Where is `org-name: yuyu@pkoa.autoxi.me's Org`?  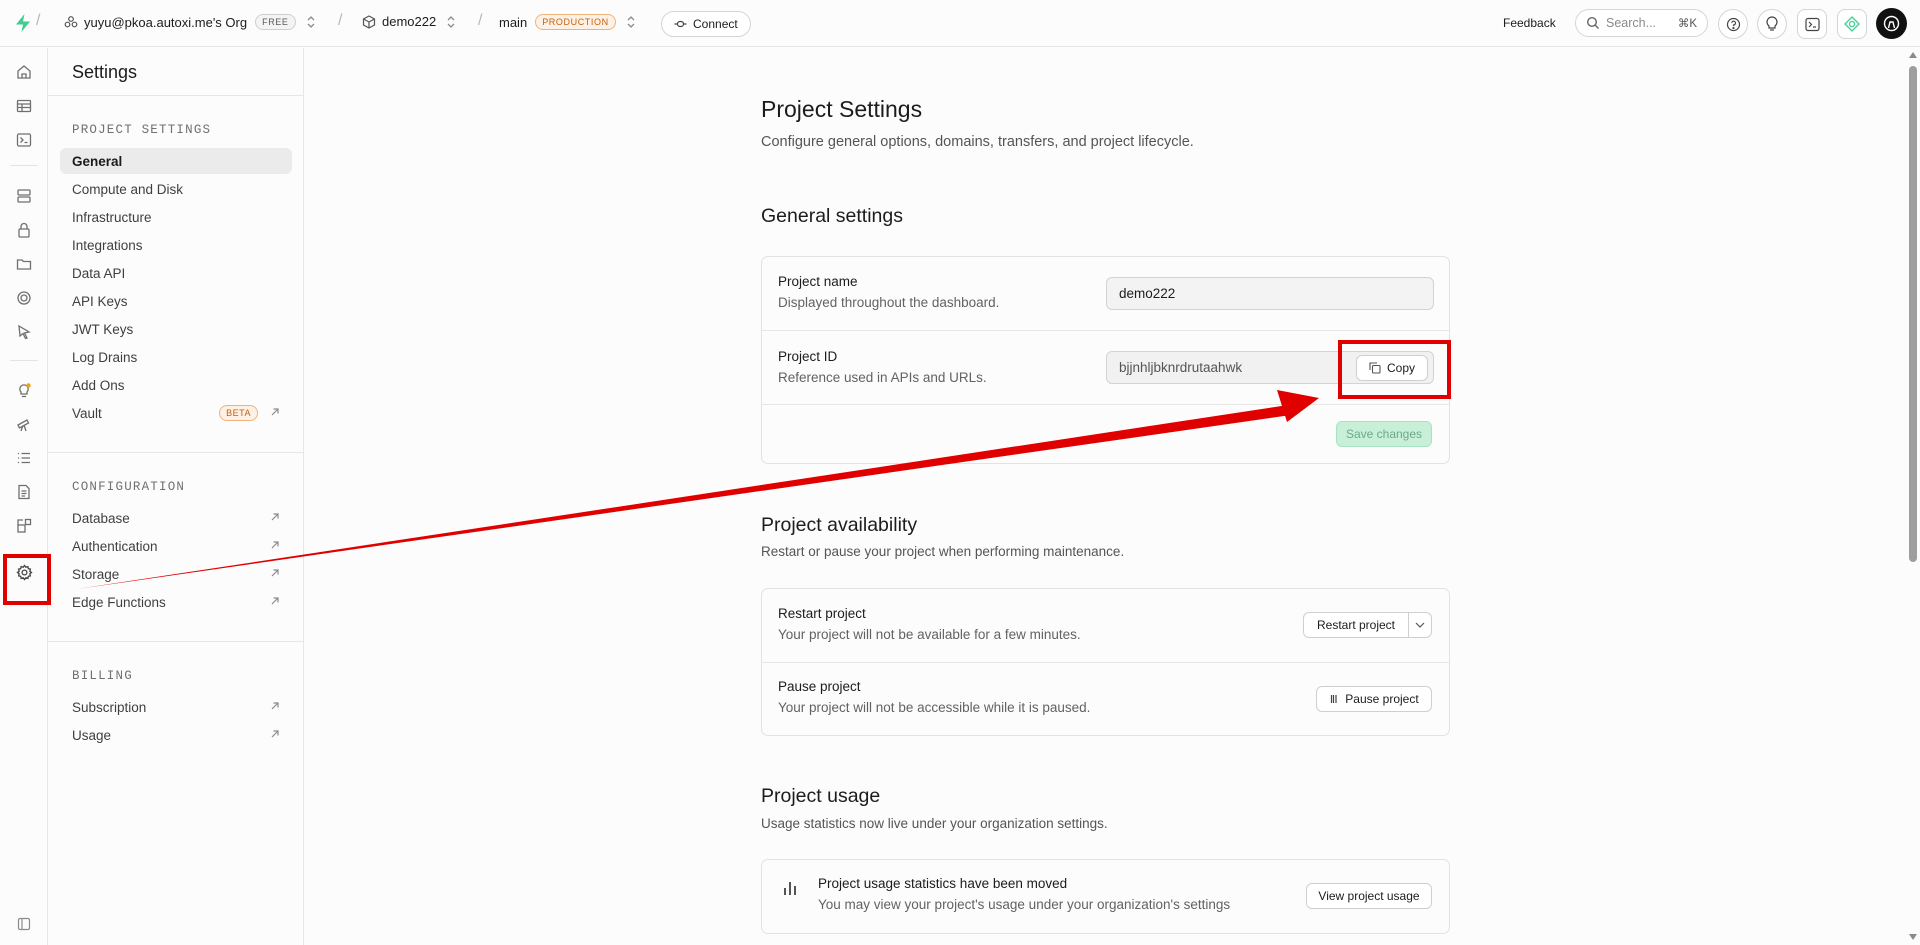
org-name: yuyu@pkoa.autoxi.me's Org is located at coordinates (166, 22).